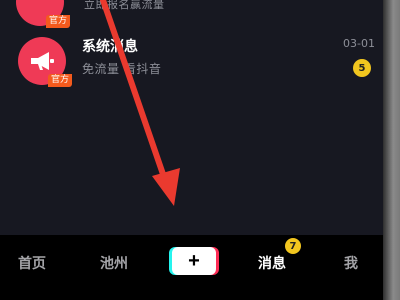  Describe the element at coordinates (42, 61) in the screenshot. I see `megaphone-icon` at that location.